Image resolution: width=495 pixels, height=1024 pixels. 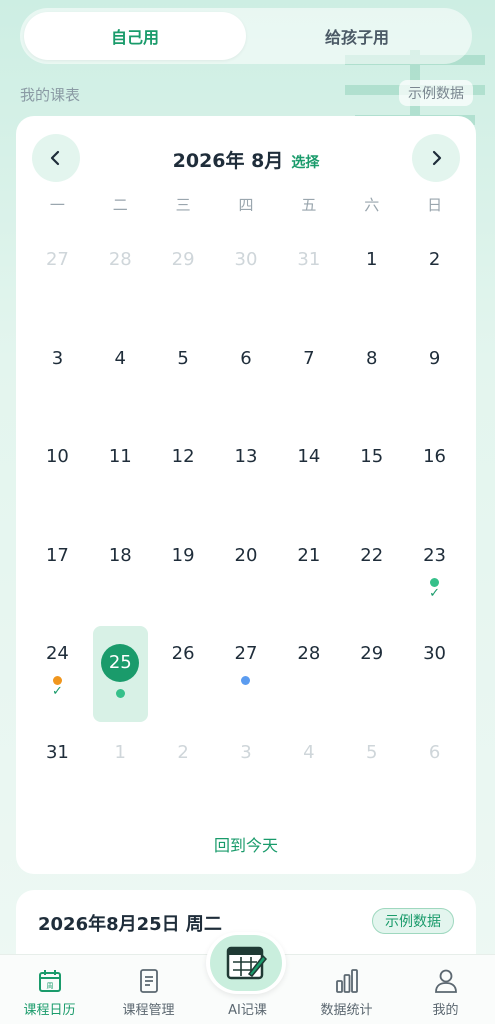 What do you see at coordinates (49, 981) in the screenshot?
I see `calendar-icon: 周` at bounding box center [49, 981].